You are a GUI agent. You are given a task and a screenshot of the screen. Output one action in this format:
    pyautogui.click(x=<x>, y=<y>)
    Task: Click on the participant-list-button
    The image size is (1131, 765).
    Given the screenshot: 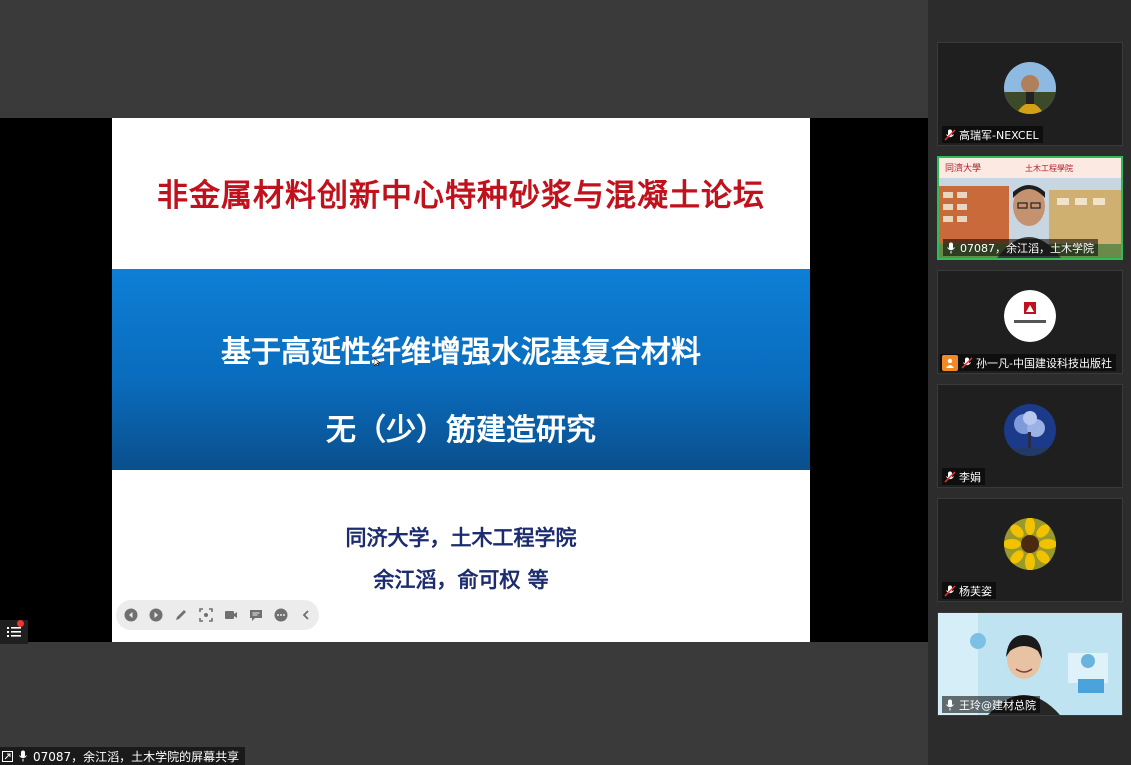 What is the action you would take?
    pyautogui.click(x=14, y=632)
    